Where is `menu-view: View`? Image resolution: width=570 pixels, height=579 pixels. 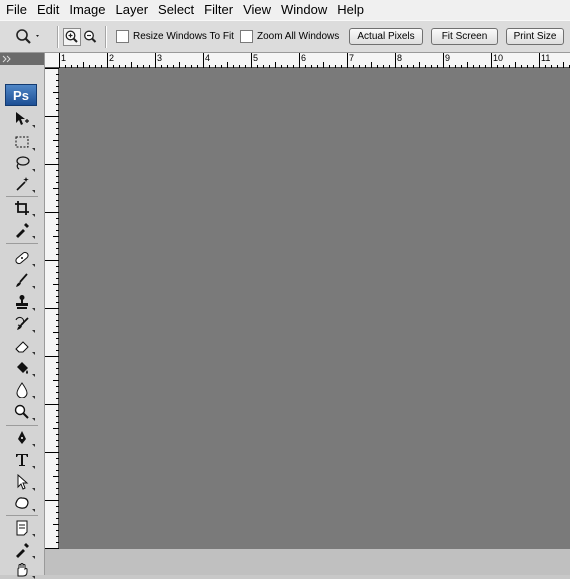
menu-view: View is located at coordinates (257, 10).